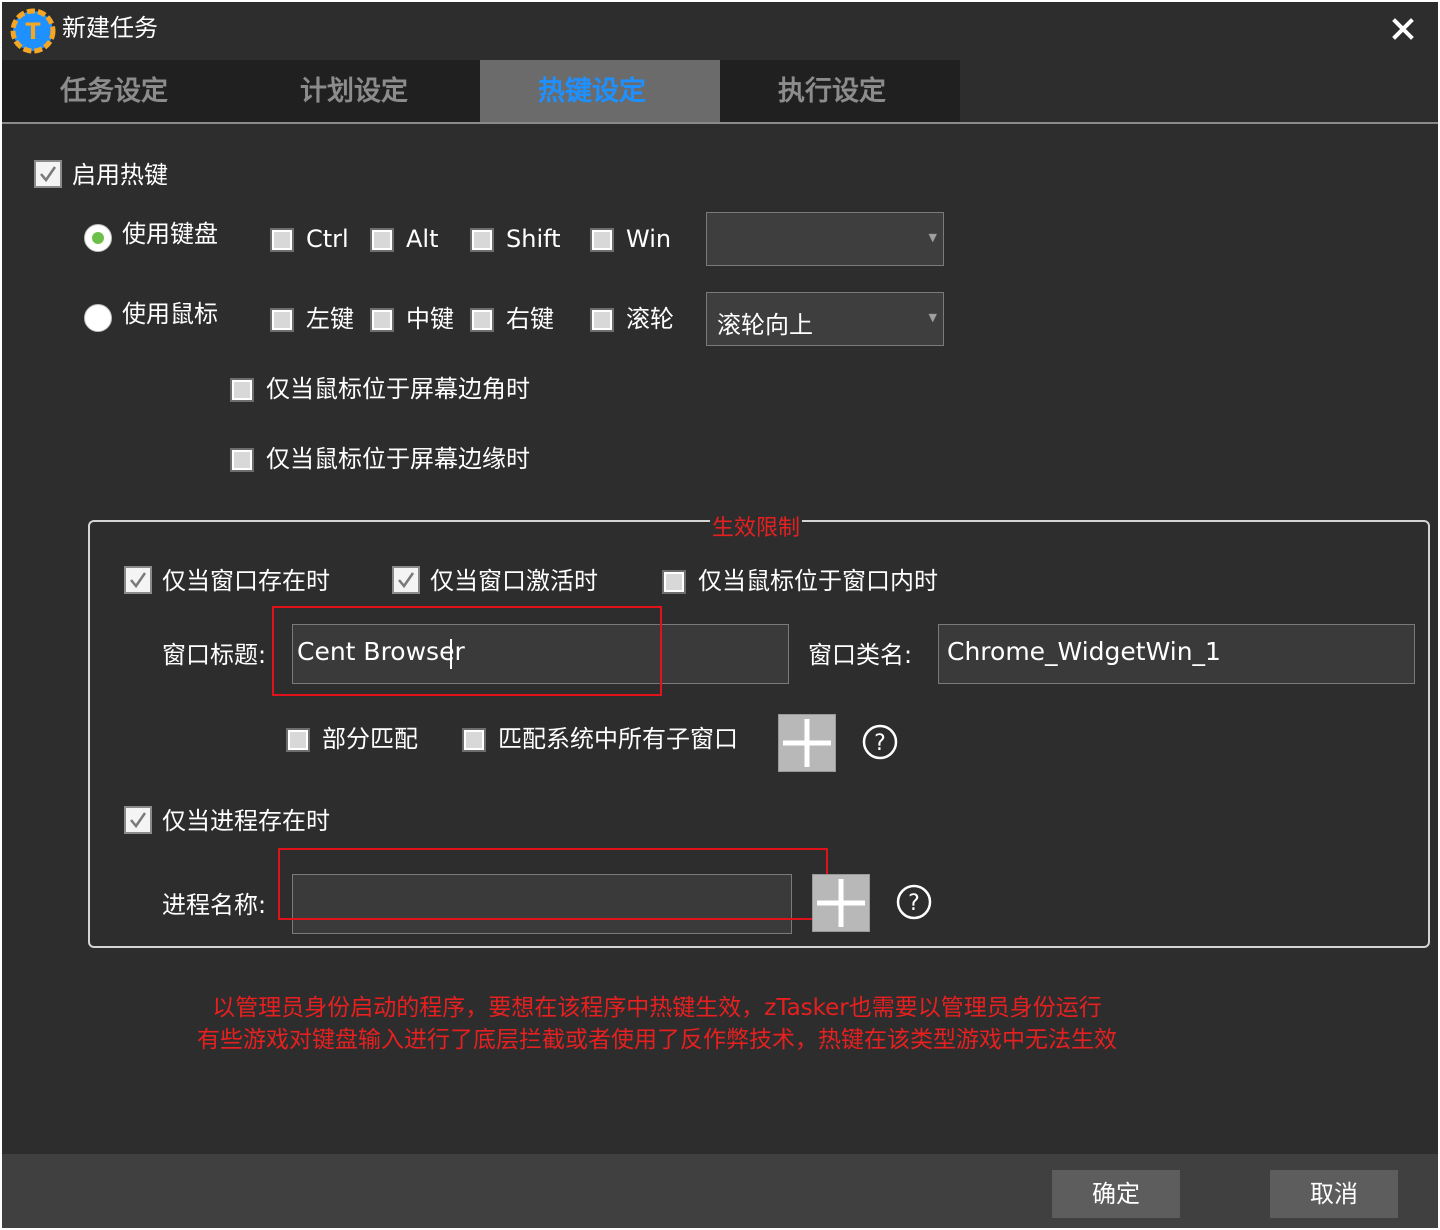 This screenshot has height=1230, width=1440. What do you see at coordinates (354, 91) in the screenshot?
I see `tab-label: 计划设定` at bounding box center [354, 91].